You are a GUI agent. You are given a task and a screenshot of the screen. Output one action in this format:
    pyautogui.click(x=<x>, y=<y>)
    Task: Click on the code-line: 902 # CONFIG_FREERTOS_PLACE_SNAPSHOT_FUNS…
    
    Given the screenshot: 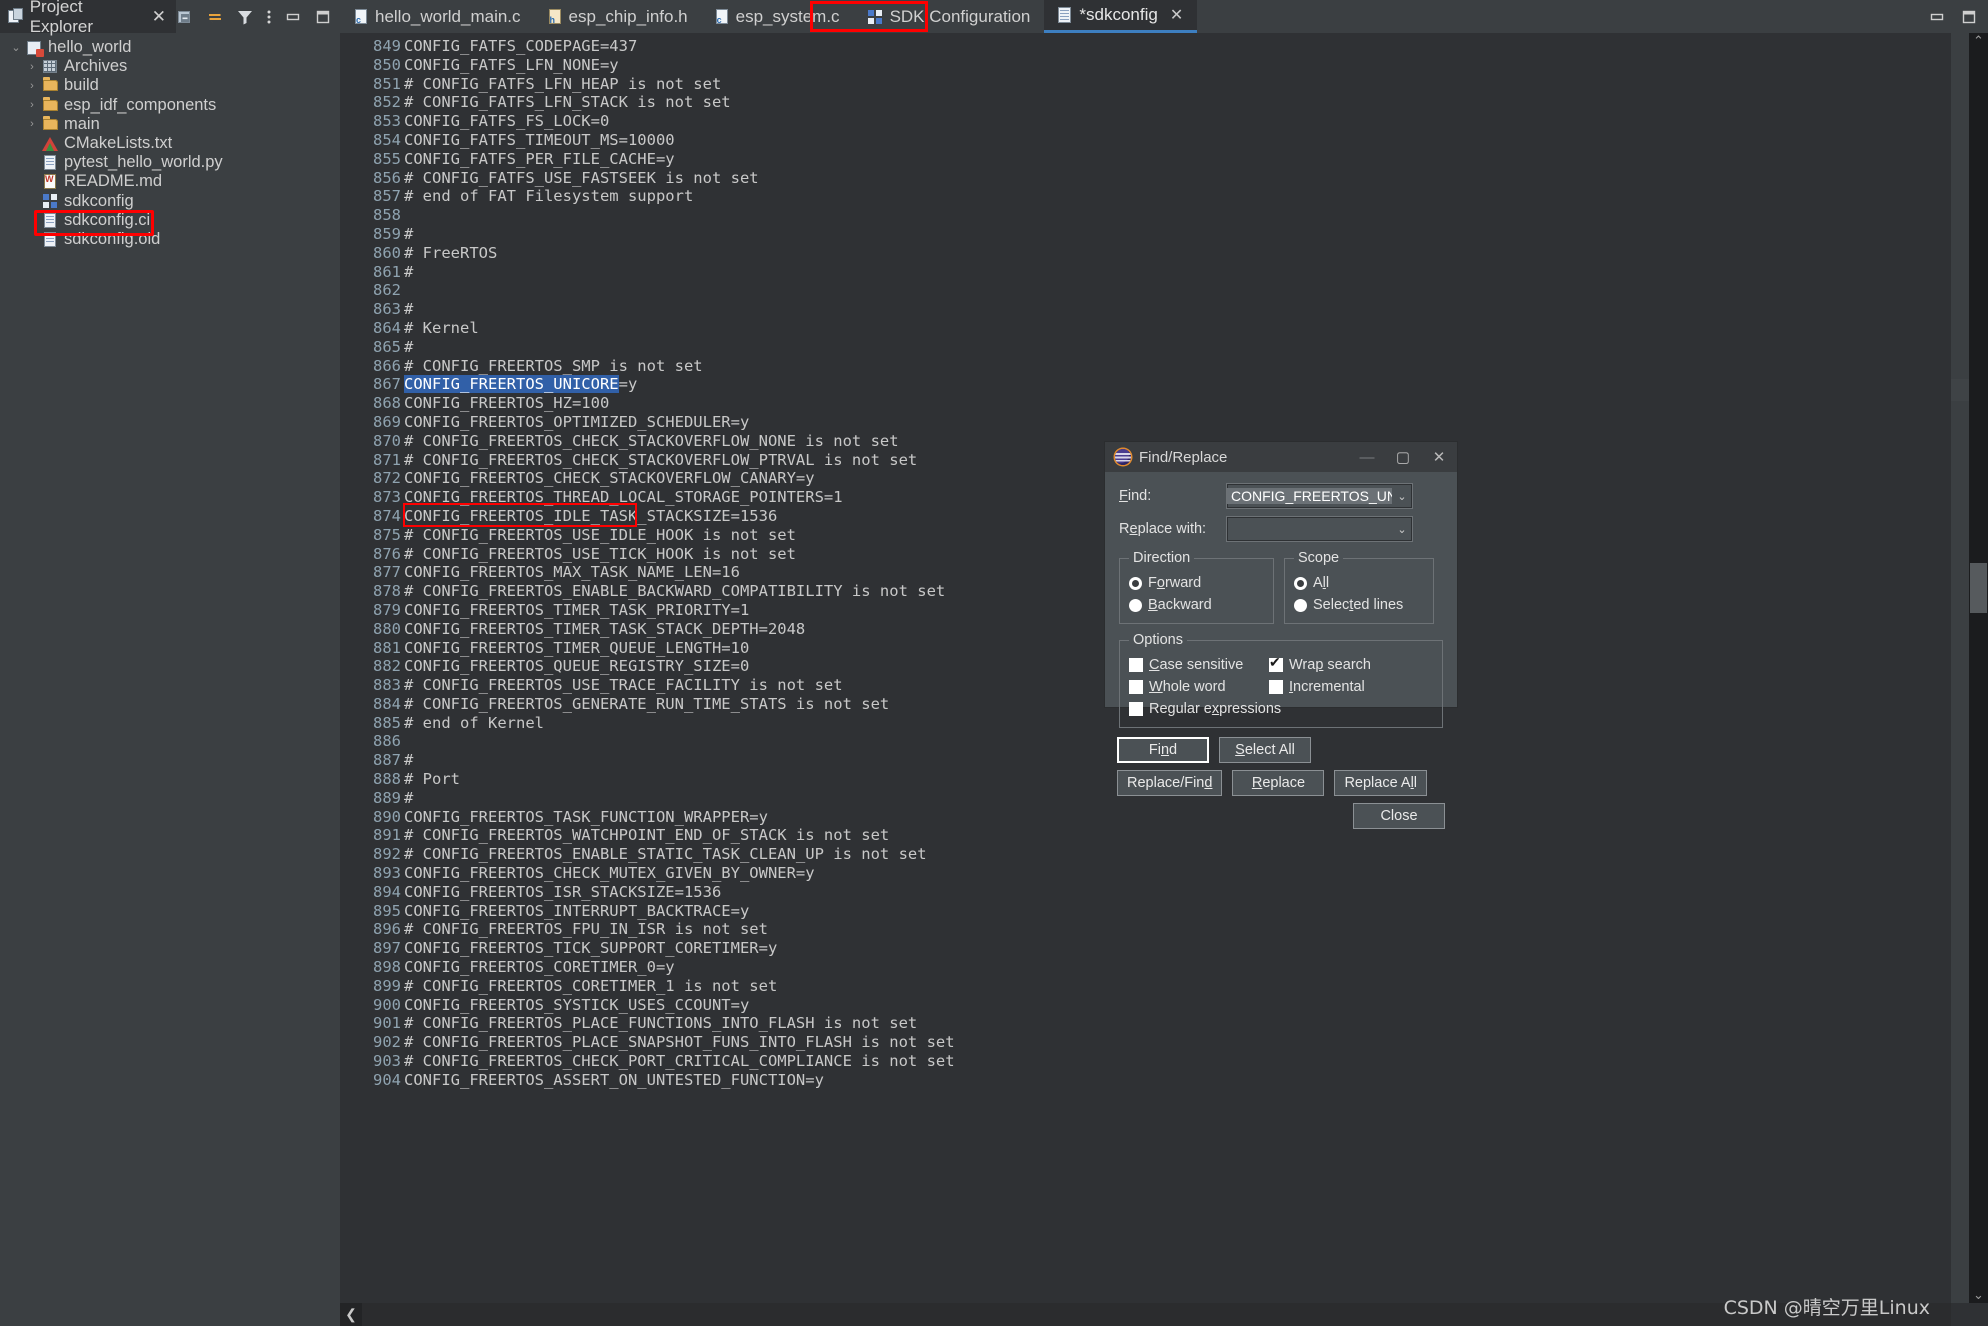 What is the action you would take?
    pyautogui.click(x=1145, y=1042)
    